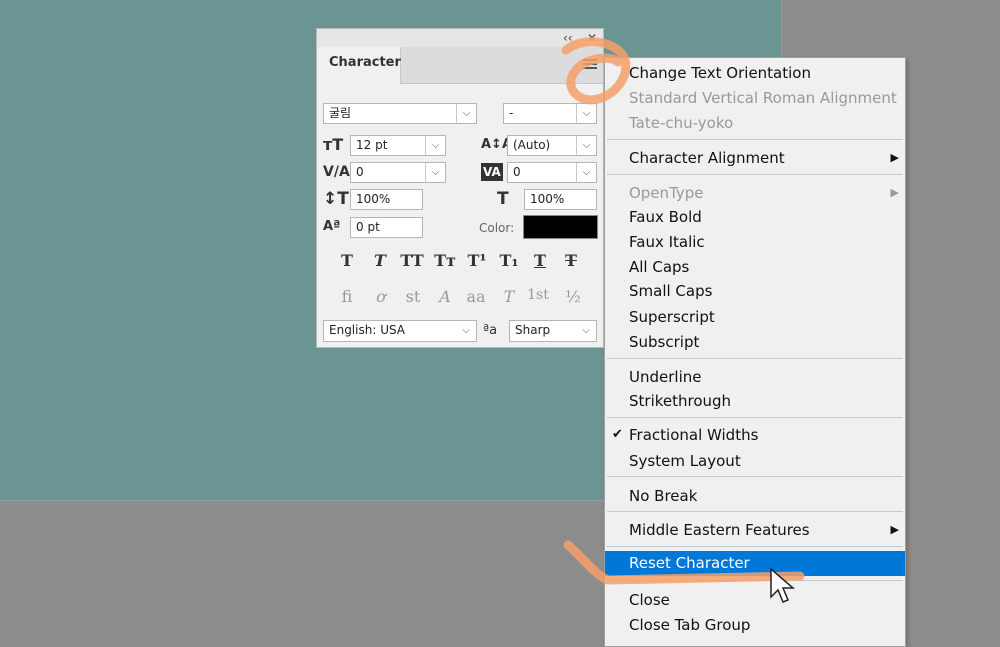 The width and height of the screenshot is (1000, 647). What do you see at coordinates (492, 172) in the screenshot?
I see `tracking-icon: VA` at bounding box center [492, 172].